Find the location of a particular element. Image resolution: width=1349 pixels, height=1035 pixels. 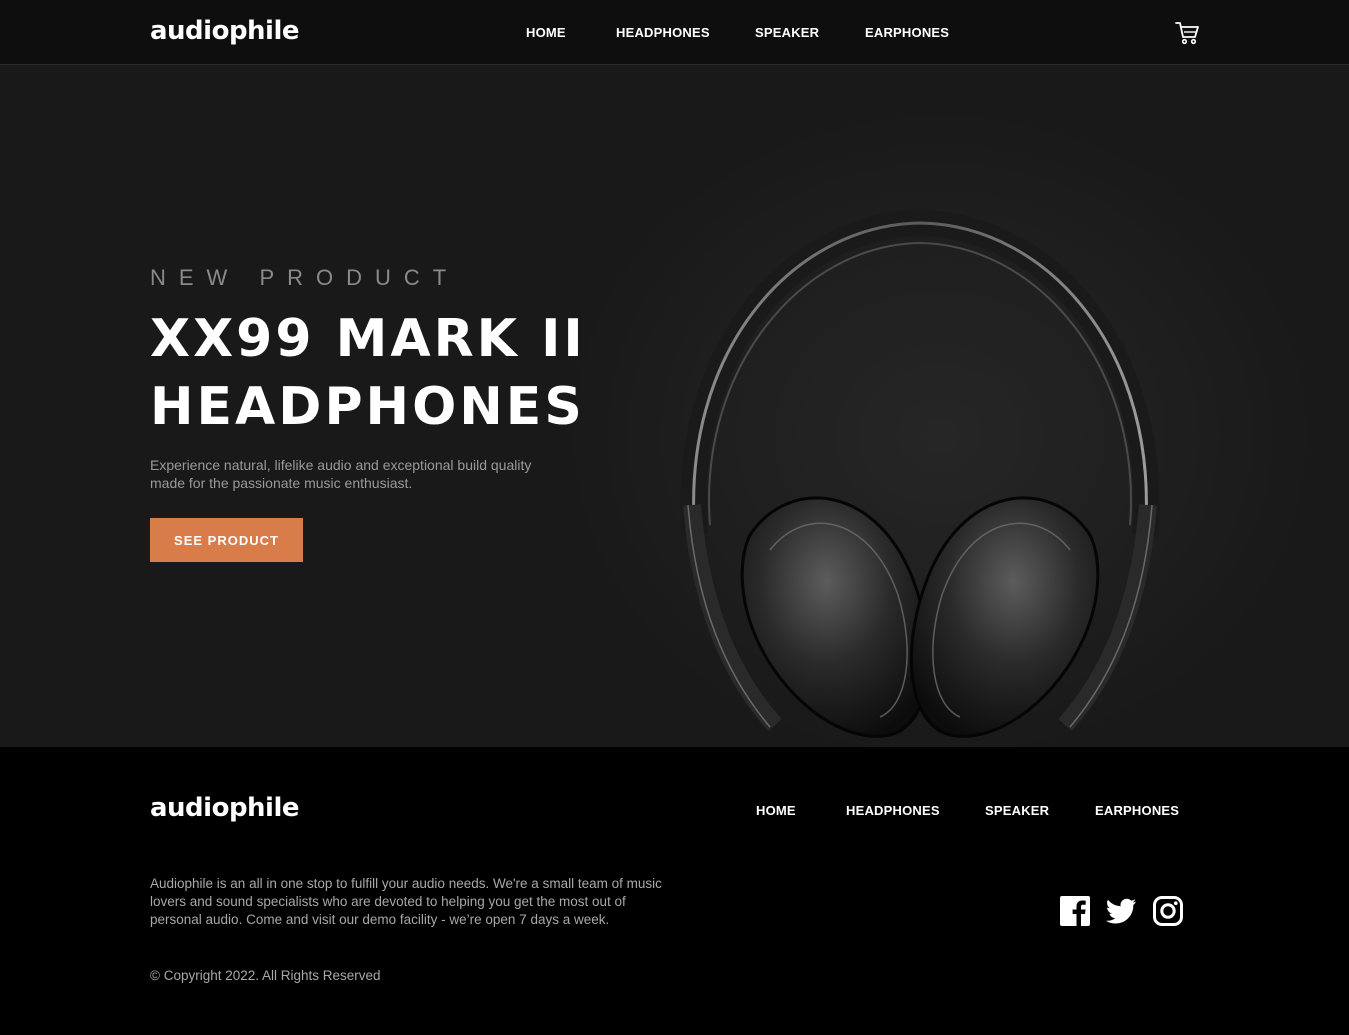

footer-nav-home: HOME is located at coordinates (776, 810).